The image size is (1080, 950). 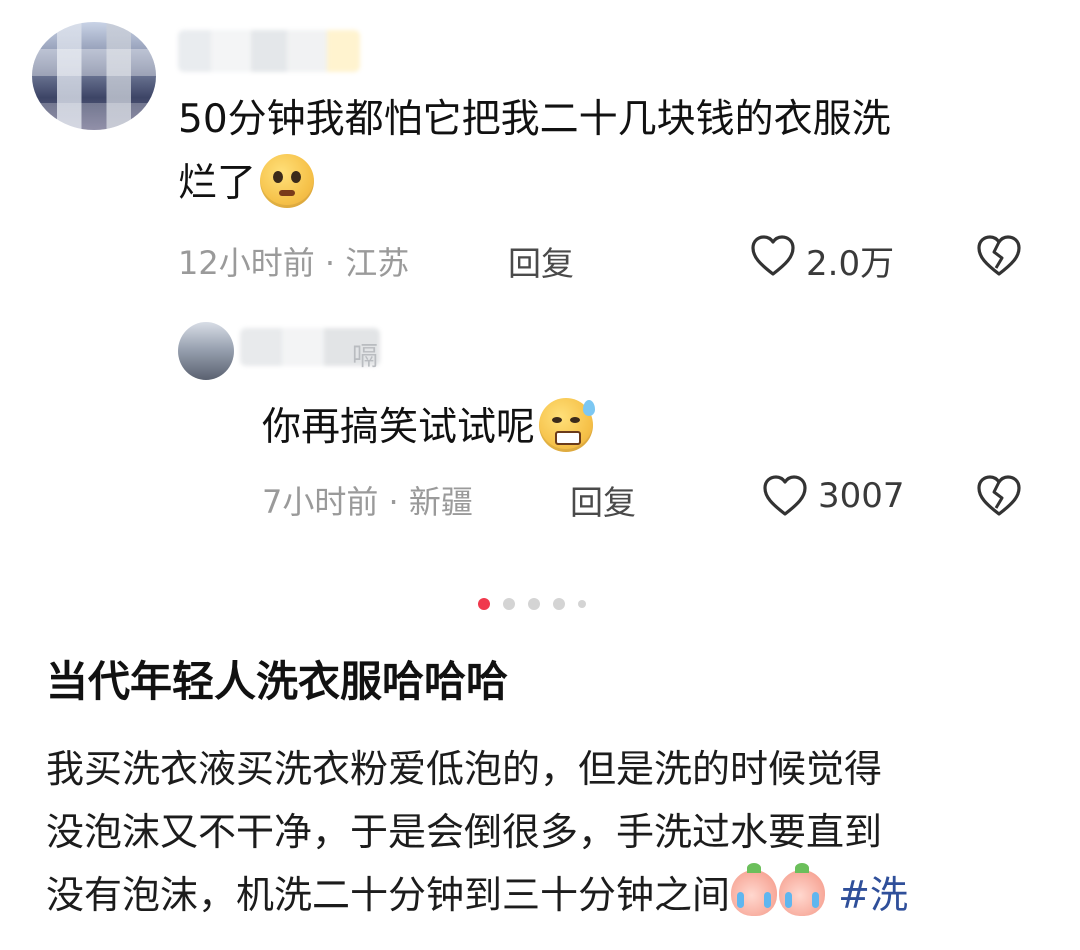 I want to click on reply-time-location: 7小时前 · 新疆, so click(x=367, y=502).